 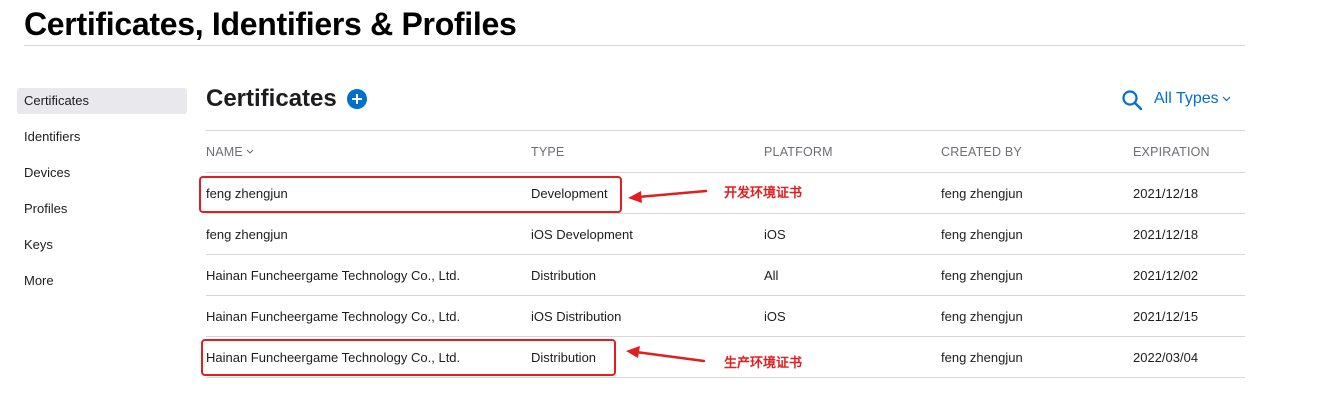 What do you see at coordinates (102, 245) in the screenshot?
I see `sidebar-item-keys: Keys` at bounding box center [102, 245].